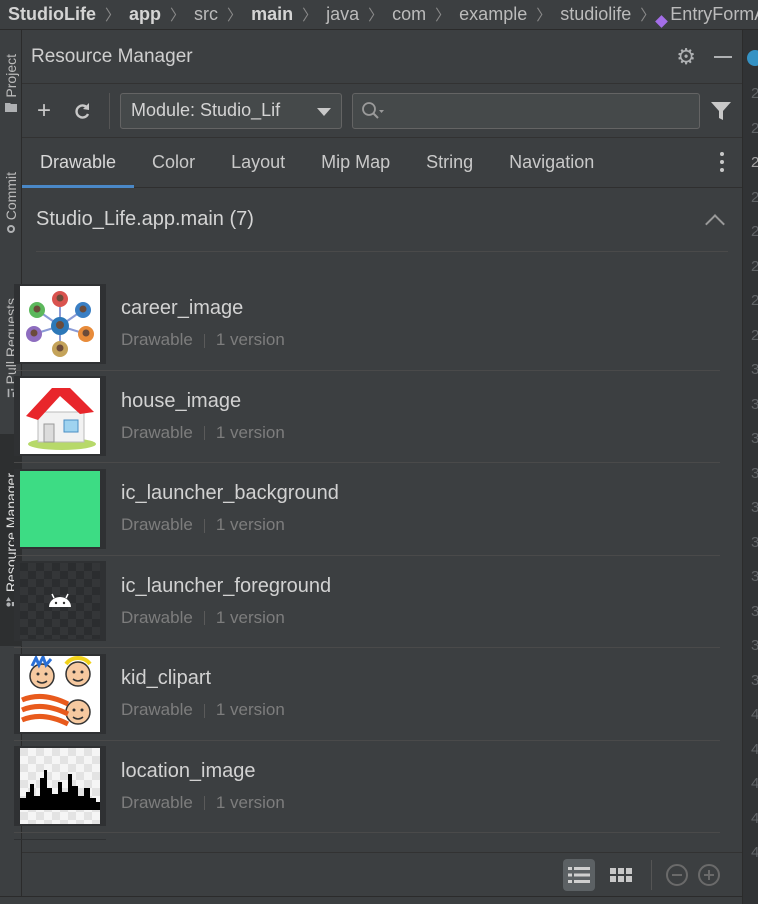 The image size is (758, 904). I want to click on resource-item, so click(367, 836).